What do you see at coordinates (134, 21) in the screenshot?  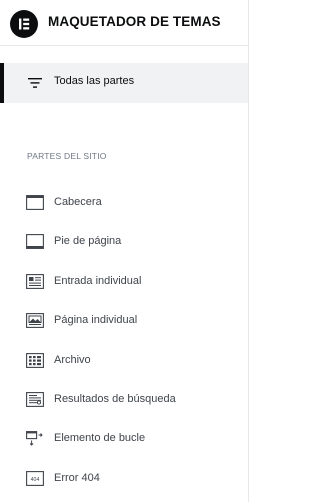 I see `panel-title: MAQUETADOR DE TEMAS` at bounding box center [134, 21].